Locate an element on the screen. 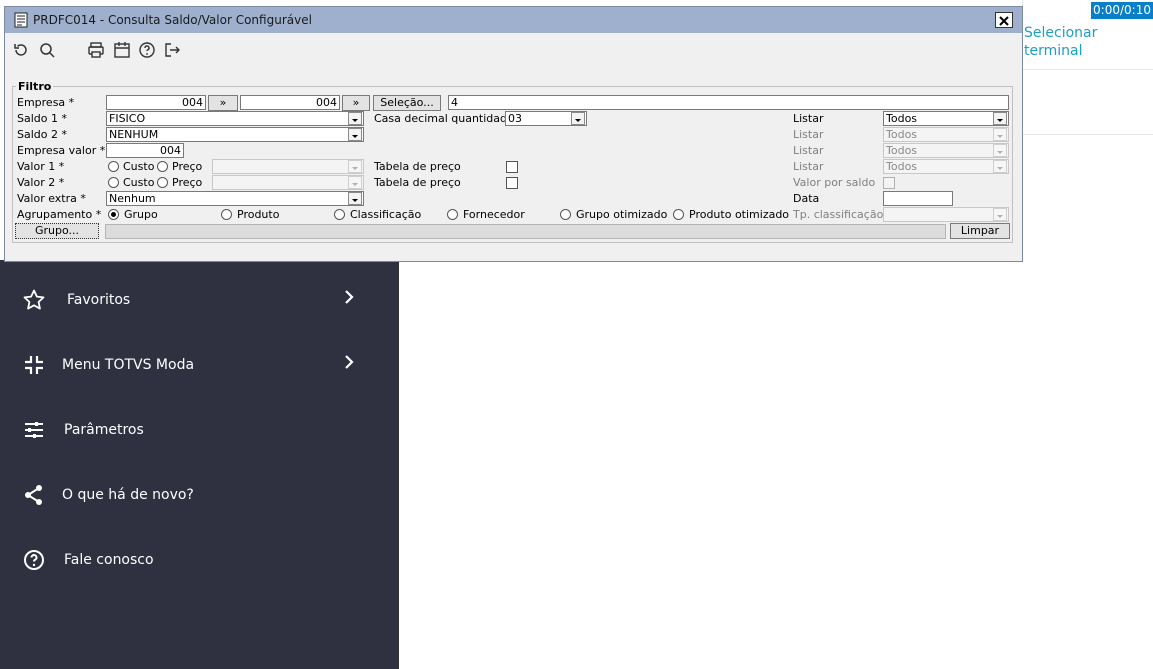 The width and height of the screenshot is (1153, 669). tp-classificacao-select-disabled is located at coordinates (946, 214).